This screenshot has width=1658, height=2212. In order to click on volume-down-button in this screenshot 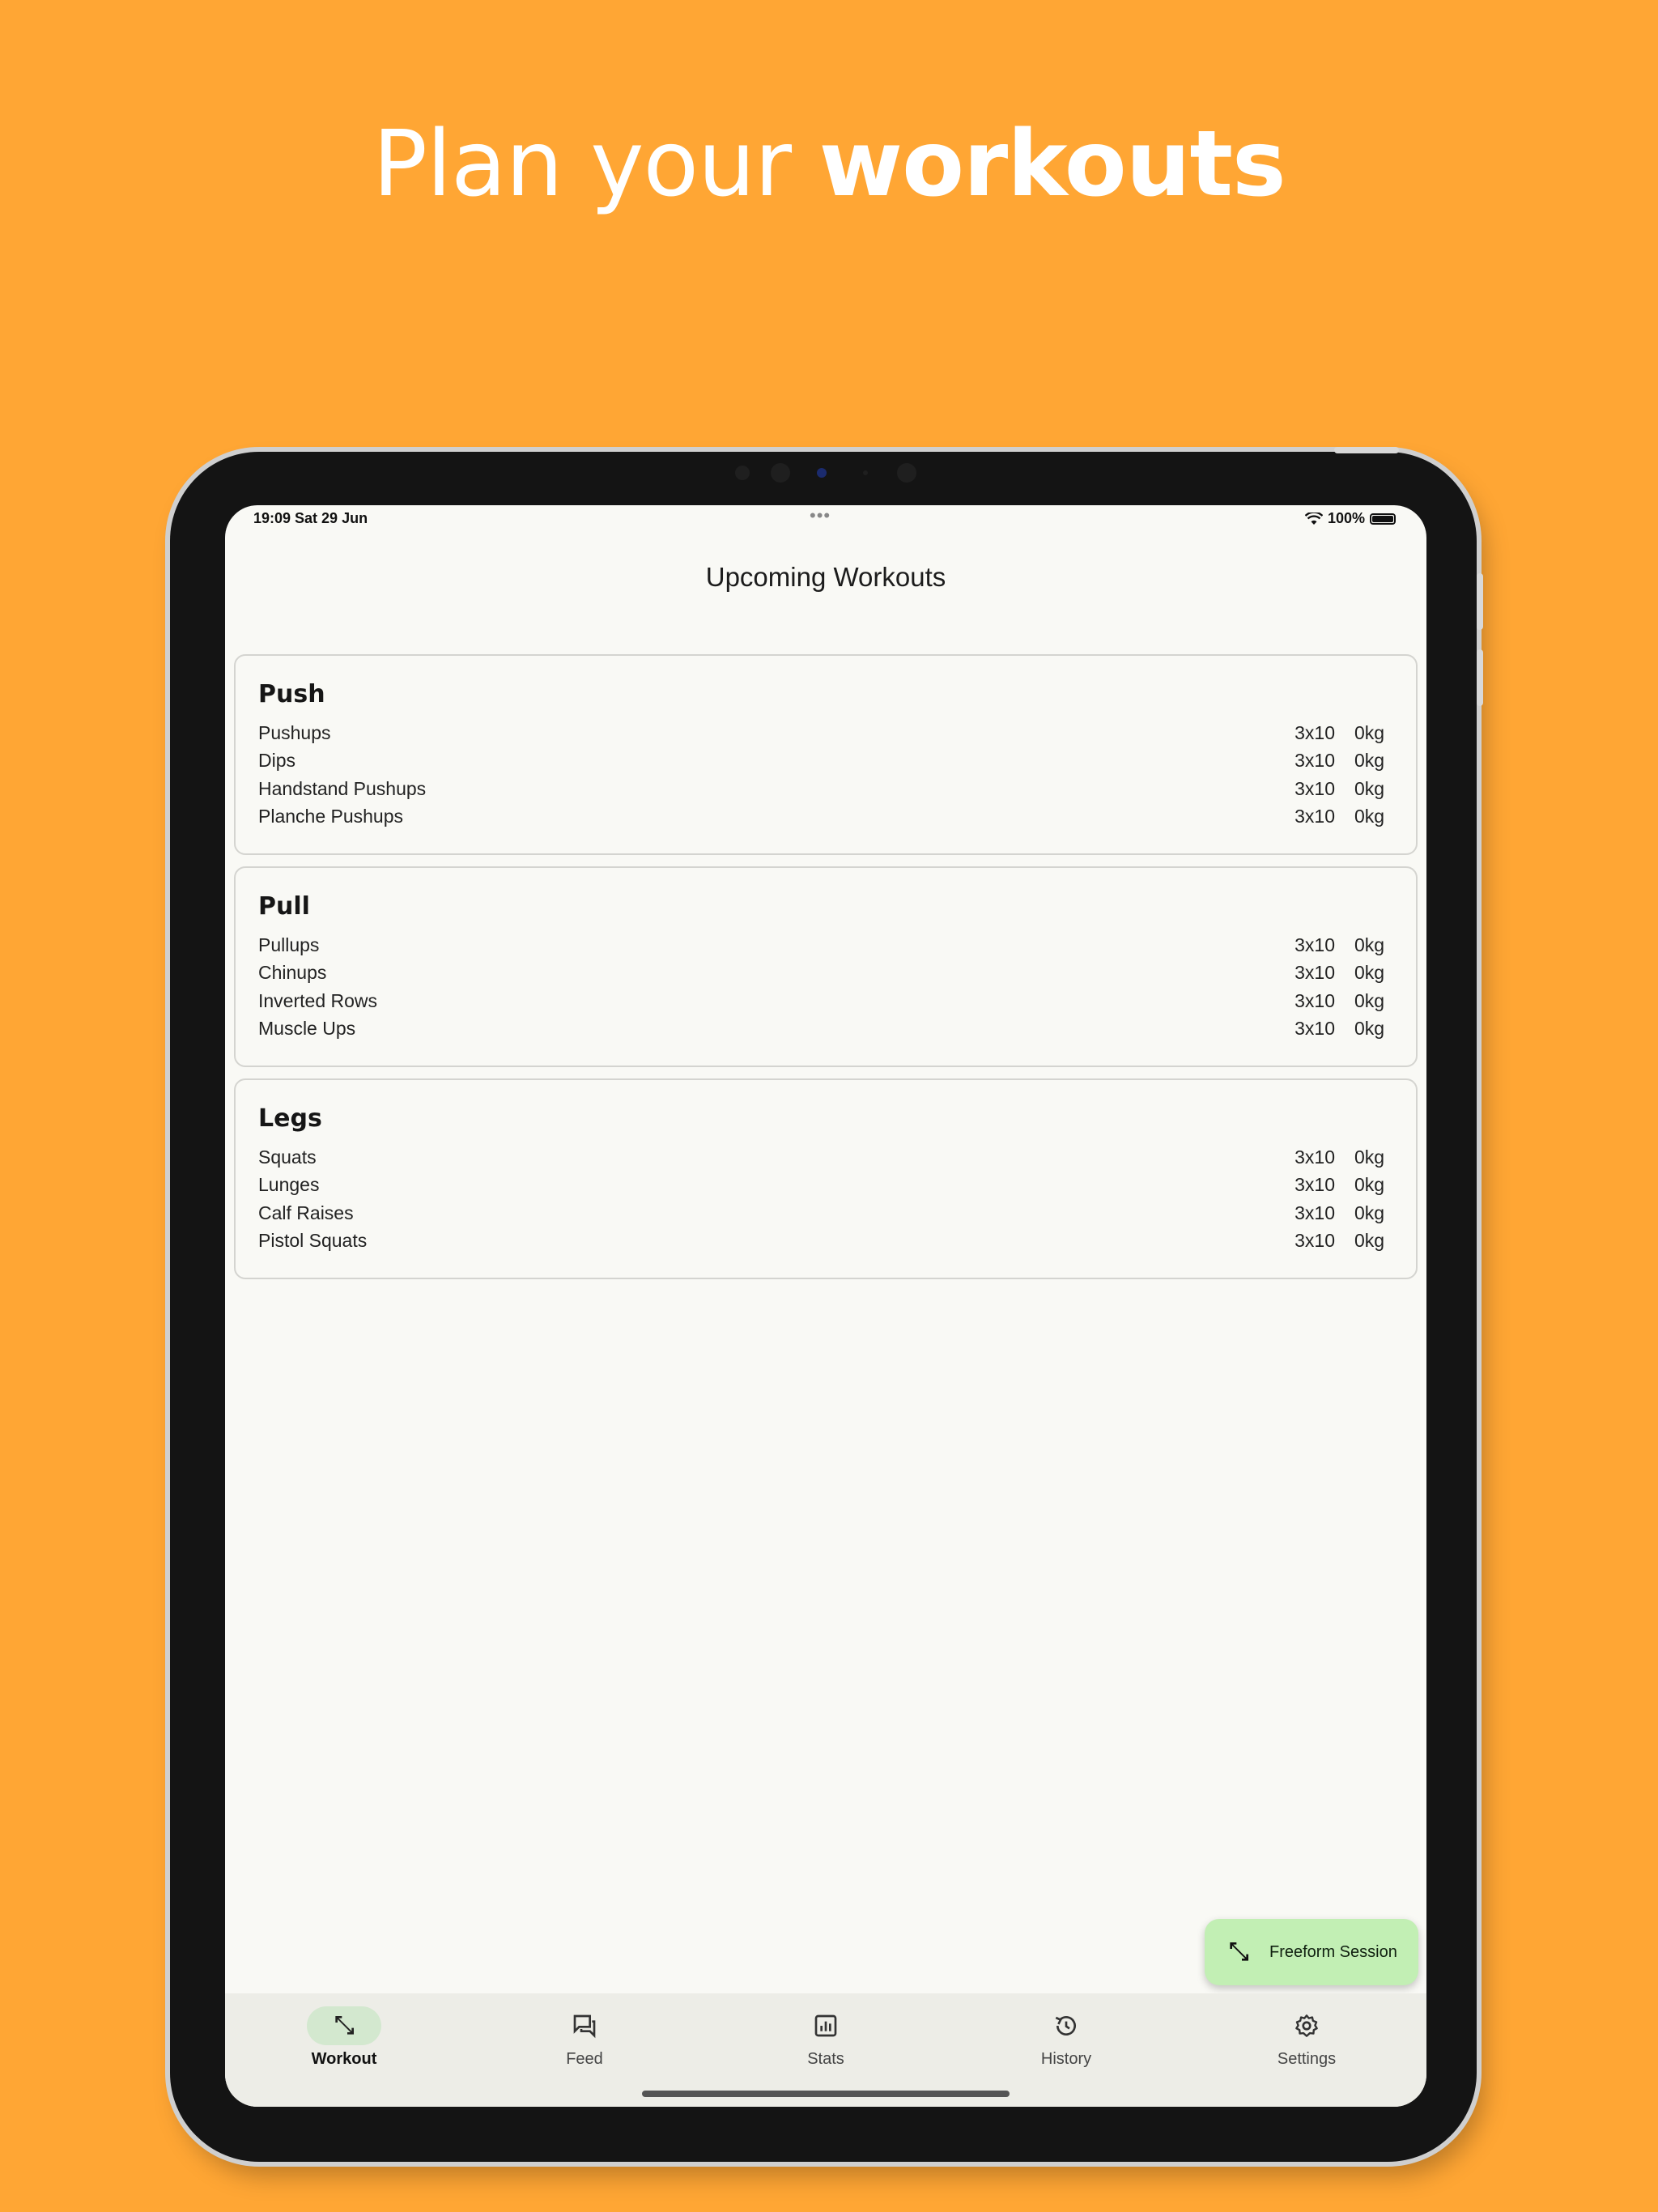, I will do `click(1480, 678)`.